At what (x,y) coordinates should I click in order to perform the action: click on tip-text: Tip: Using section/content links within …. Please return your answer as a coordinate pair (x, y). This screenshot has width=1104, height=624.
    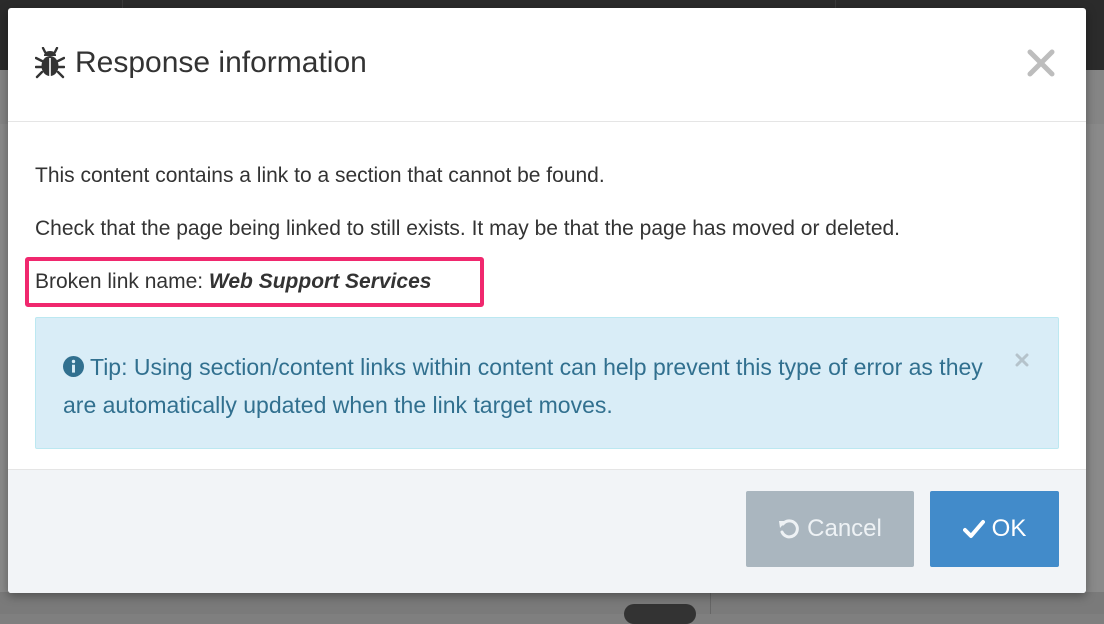
    Looking at the image, I should click on (523, 386).